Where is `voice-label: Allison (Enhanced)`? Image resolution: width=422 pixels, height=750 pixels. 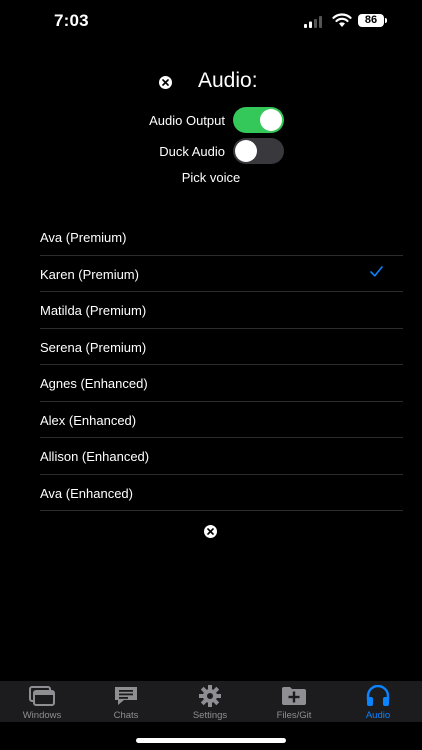
voice-label: Allison (Enhanced) is located at coordinates (95, 456).